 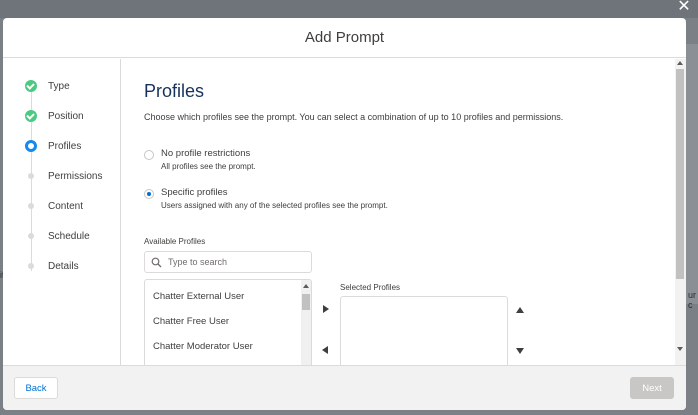 What do you see at coordinates (370, 287) in the screenshot?
I see `selected-profiles-label: Selected Profiles` at bounding box center [370, 287].